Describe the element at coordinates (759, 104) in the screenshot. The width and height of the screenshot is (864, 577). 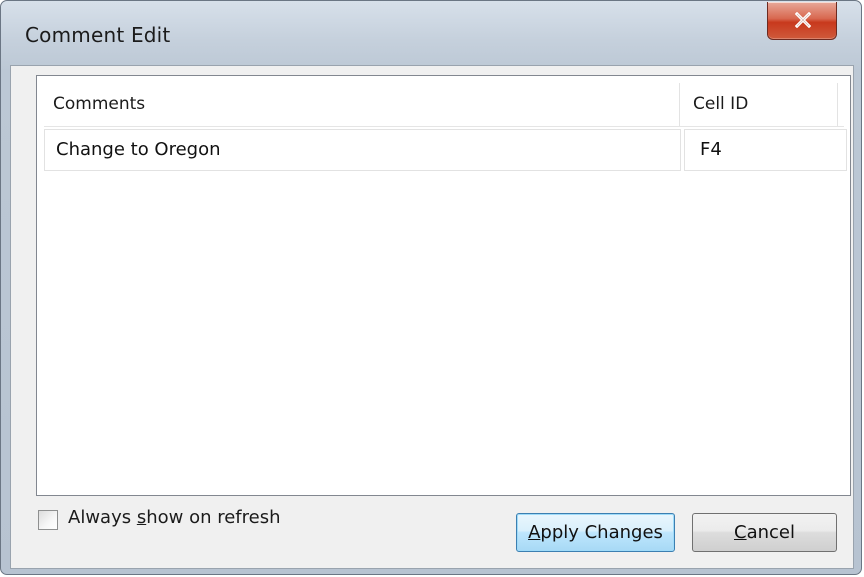
I see `column-header-cell-id: Cell ID` at that location.